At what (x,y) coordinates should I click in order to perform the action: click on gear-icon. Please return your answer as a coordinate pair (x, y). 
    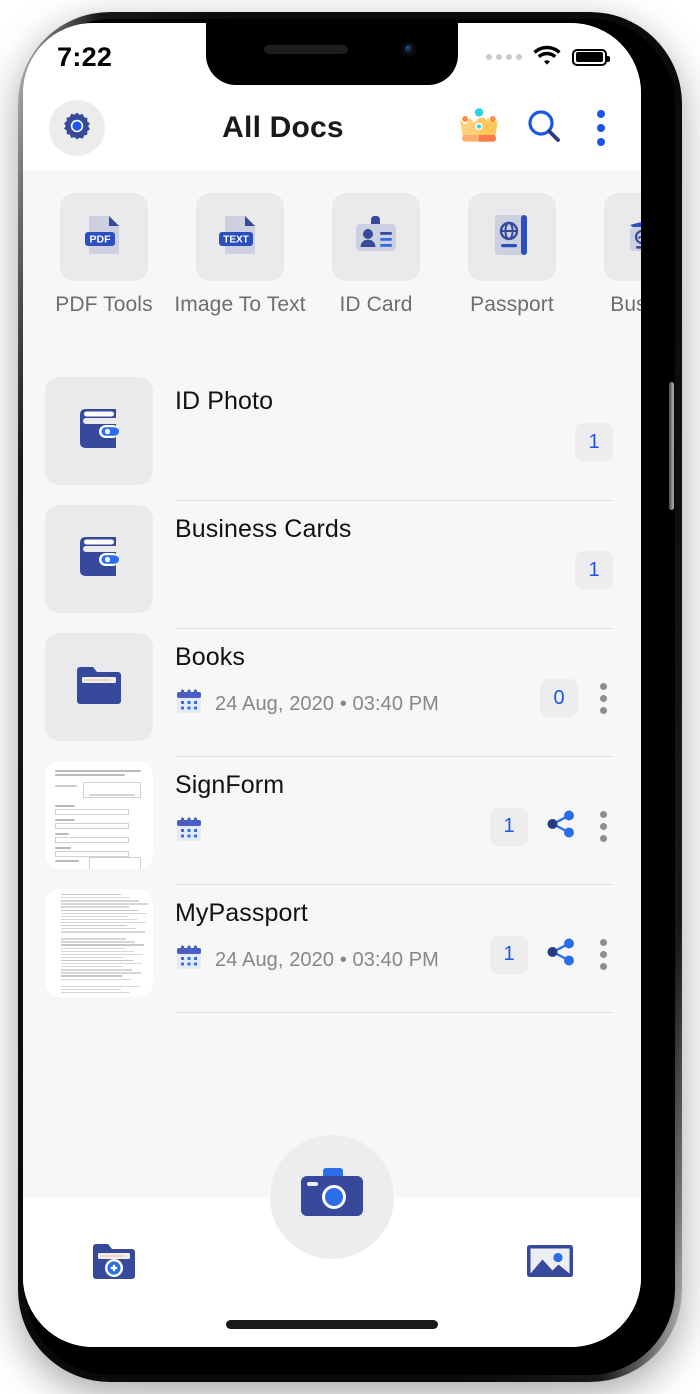
    Looking at the image, I should click on (77, 128).